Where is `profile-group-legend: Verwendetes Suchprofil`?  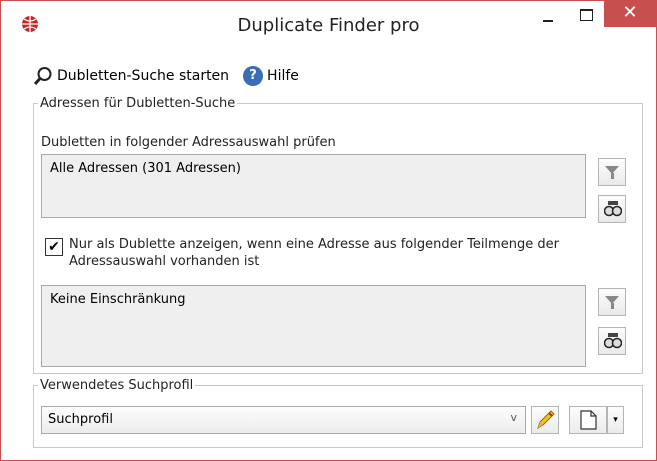 profile-group-legend: Verwendetes Suchprofil is located at coordinates (117, 385).